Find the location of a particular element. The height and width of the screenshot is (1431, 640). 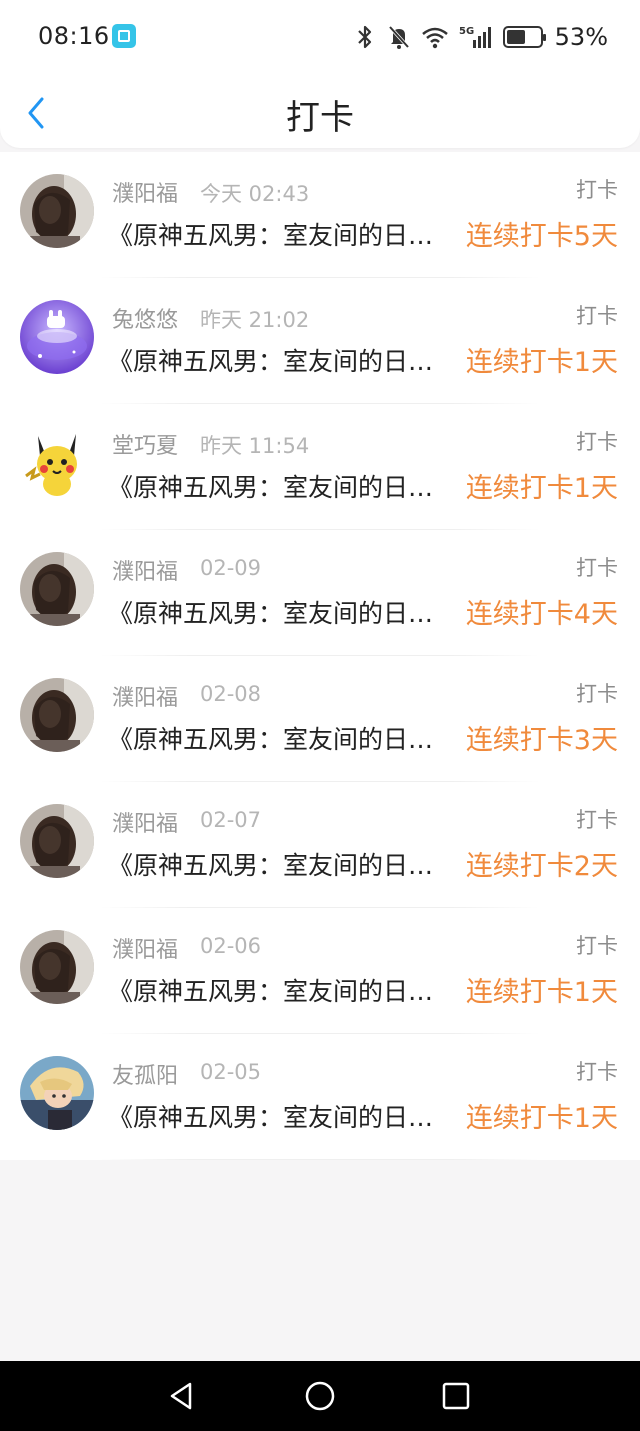

list-item: 兔悠悠 昨天 21:02 打卡 《原神五风男：室友间的日常》 连续打卡1天 is located at coordinates (320, 341).